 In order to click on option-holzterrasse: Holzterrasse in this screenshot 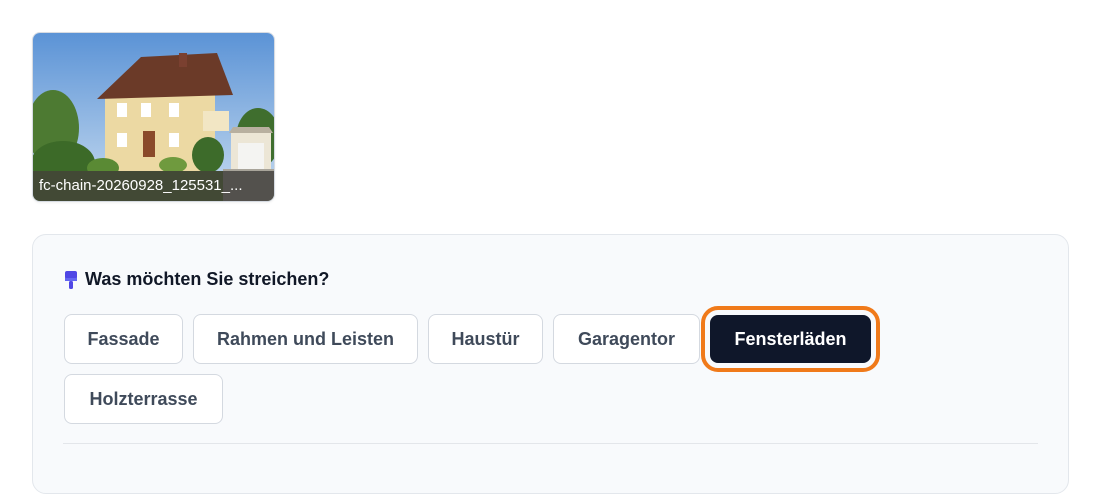, I will do `click(143, 399)`.